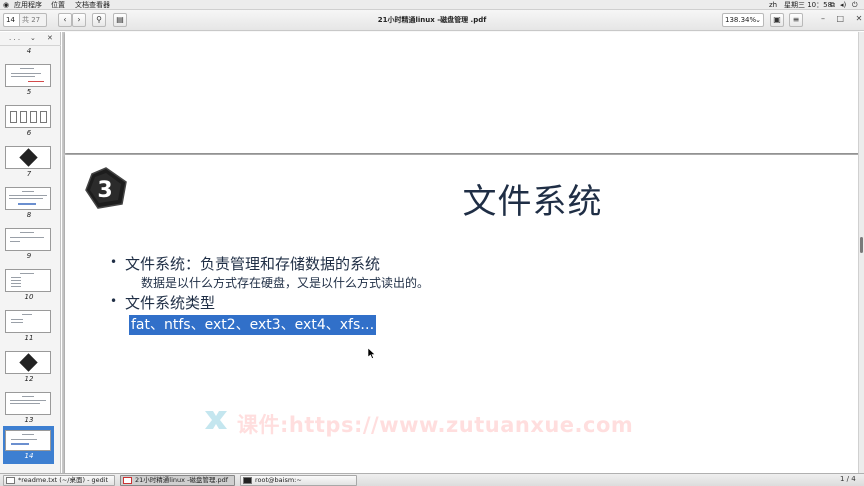 This screenshot has height=486, width=864. What do you see at coordinates (773, 5) in the screenshot?
I see `input-method-indicator: zh` at bounding box center [773, 5].